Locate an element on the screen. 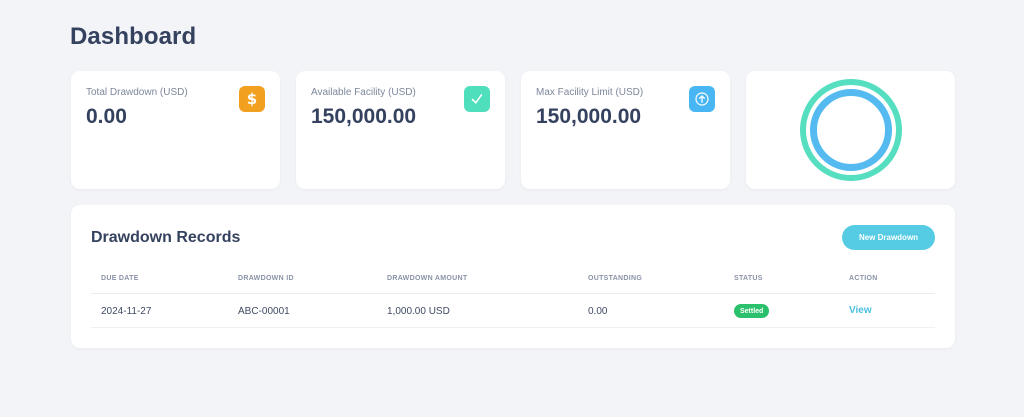  card-label: Total Drawdown (USD) is located at coordinates (137, 92).